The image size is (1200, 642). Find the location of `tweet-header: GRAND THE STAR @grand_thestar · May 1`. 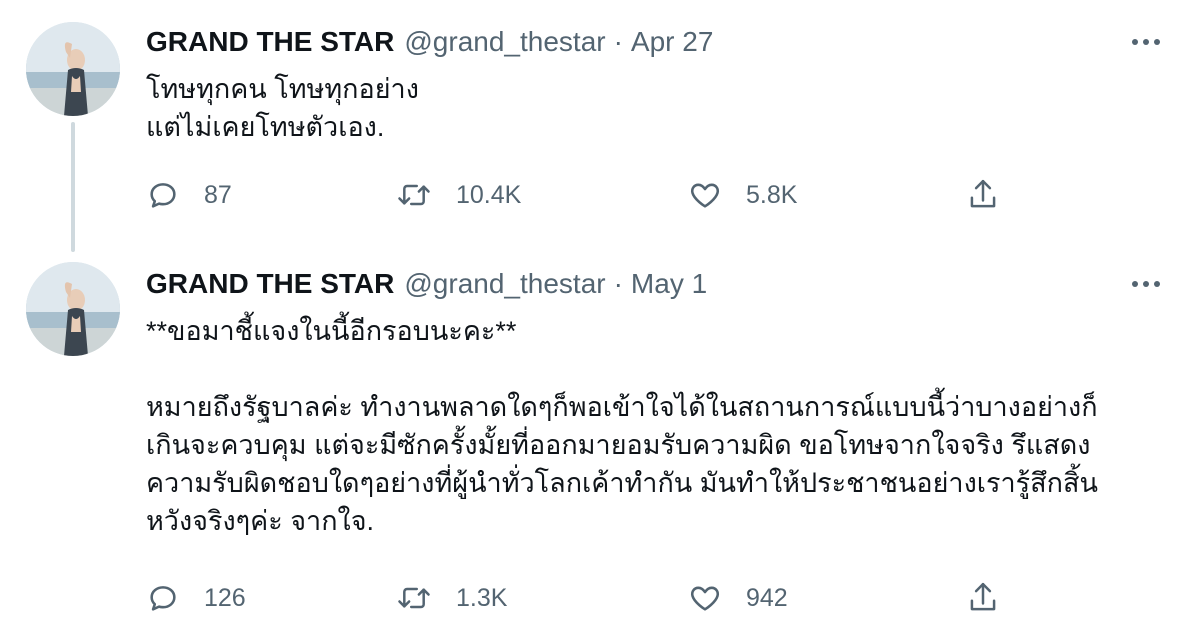

tweet-header: GRAND THE STAR @grand_thestar · May 1 is located at coordinates (426, 284).